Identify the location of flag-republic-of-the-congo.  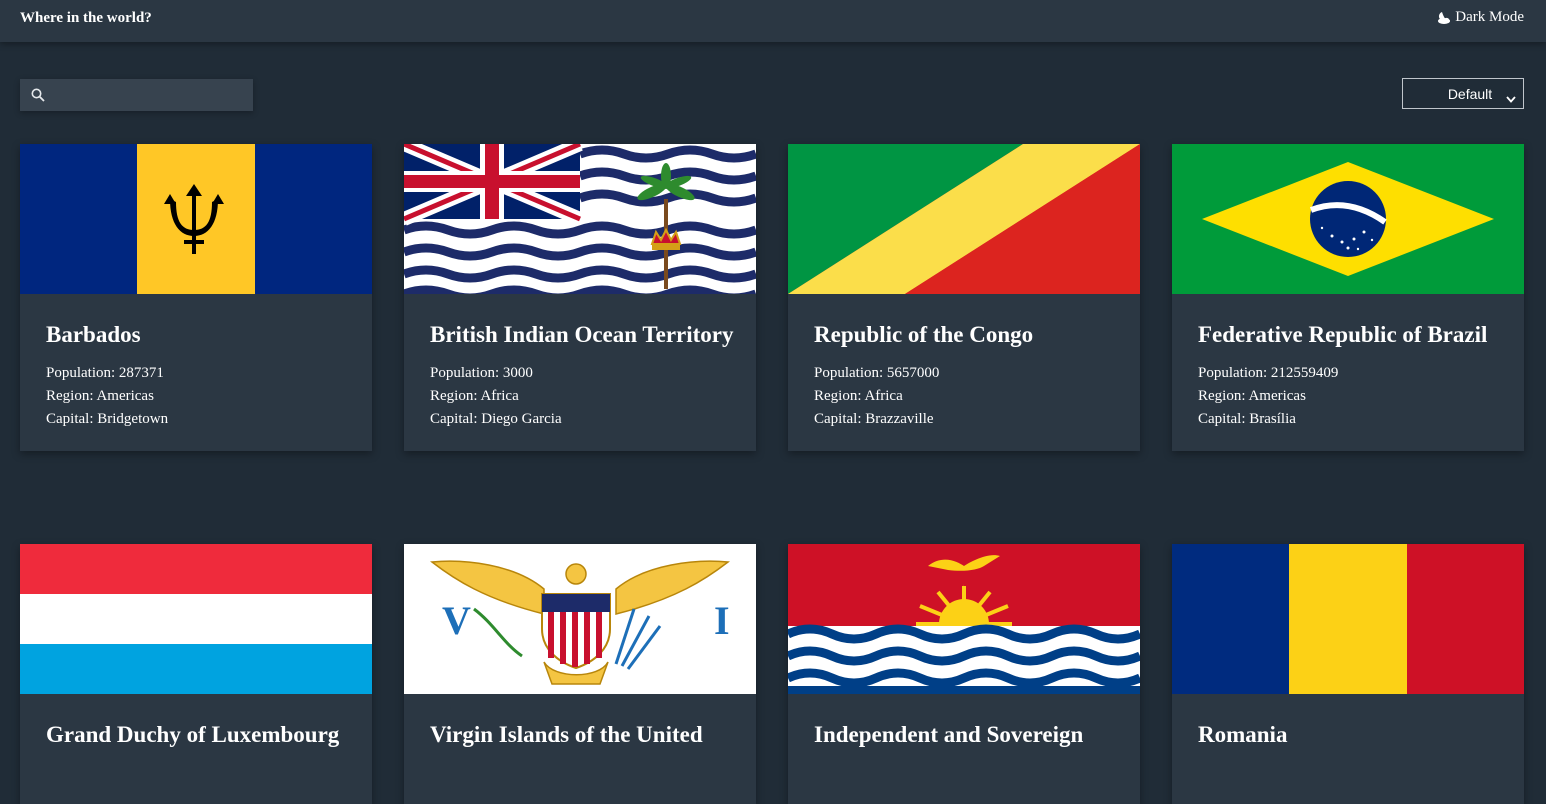
(964, 219).